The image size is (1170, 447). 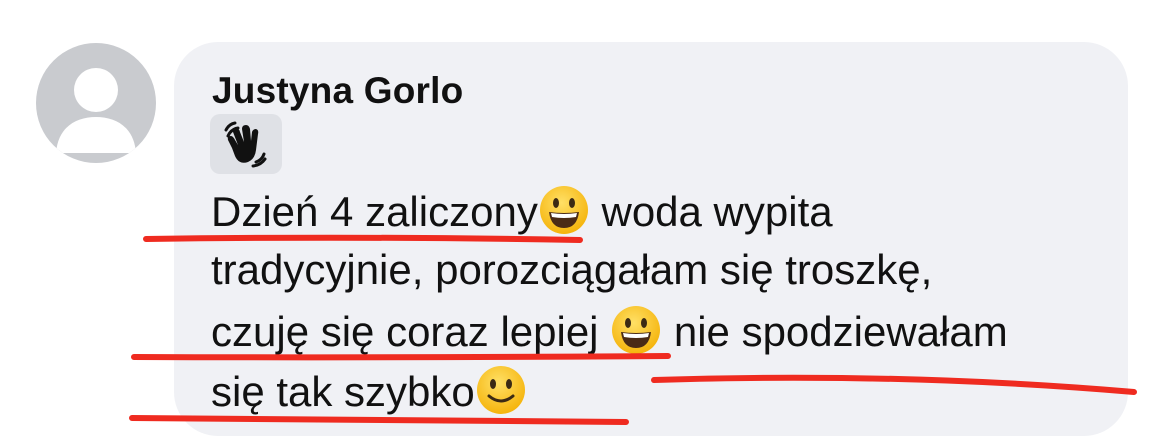 What do you see at coordinates (500, 390) in the screenshot?
I see `slightly-smiling-face-icon` at bounding box center [500, 390].